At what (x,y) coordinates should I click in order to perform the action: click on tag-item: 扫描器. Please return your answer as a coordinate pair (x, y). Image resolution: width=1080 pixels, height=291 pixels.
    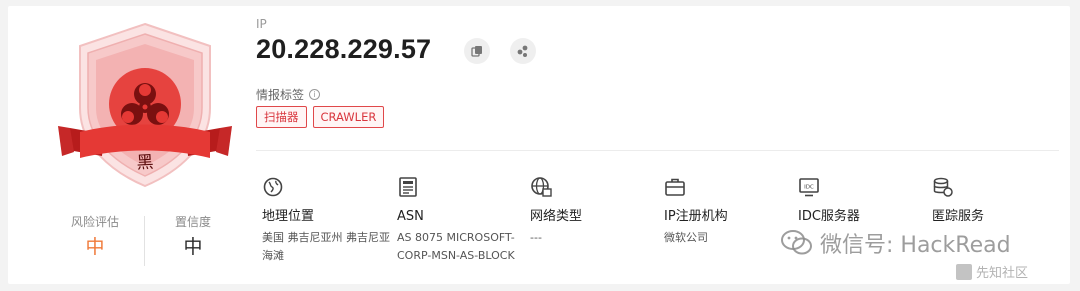
    Looking at the image, I should click on (281, 117).